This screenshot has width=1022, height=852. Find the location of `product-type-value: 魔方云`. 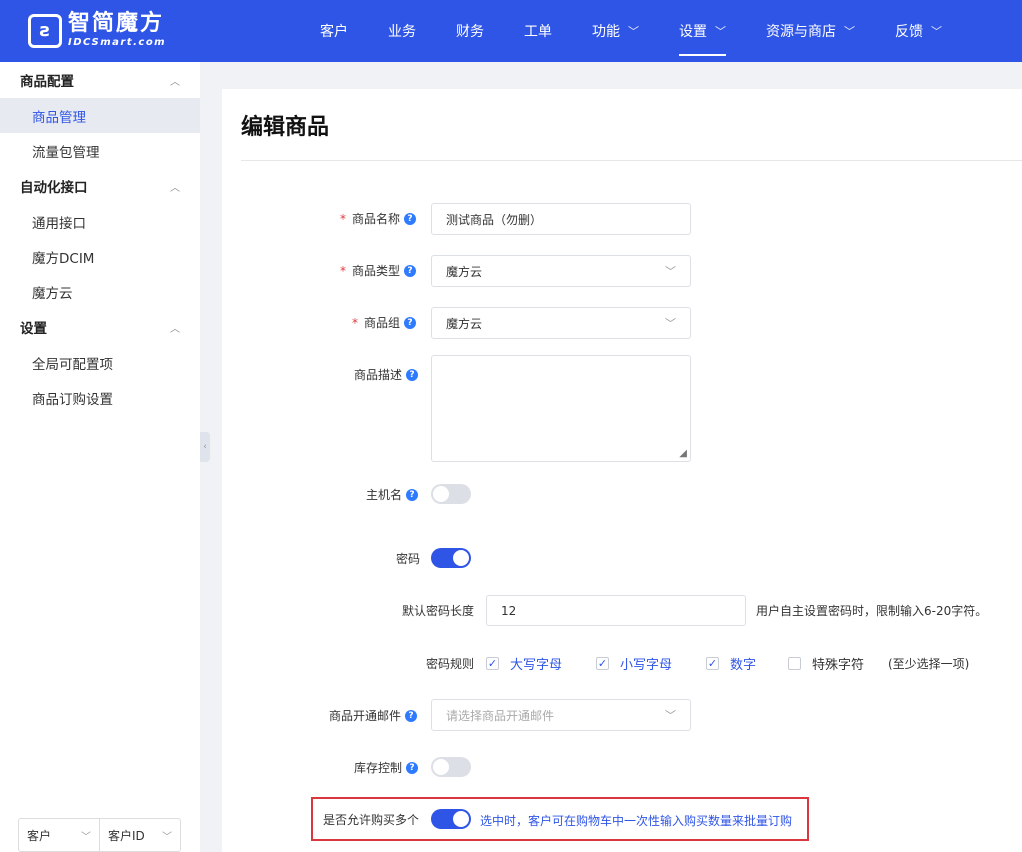

product-type-value: 魔方云 is located at coordinates (464, 271).